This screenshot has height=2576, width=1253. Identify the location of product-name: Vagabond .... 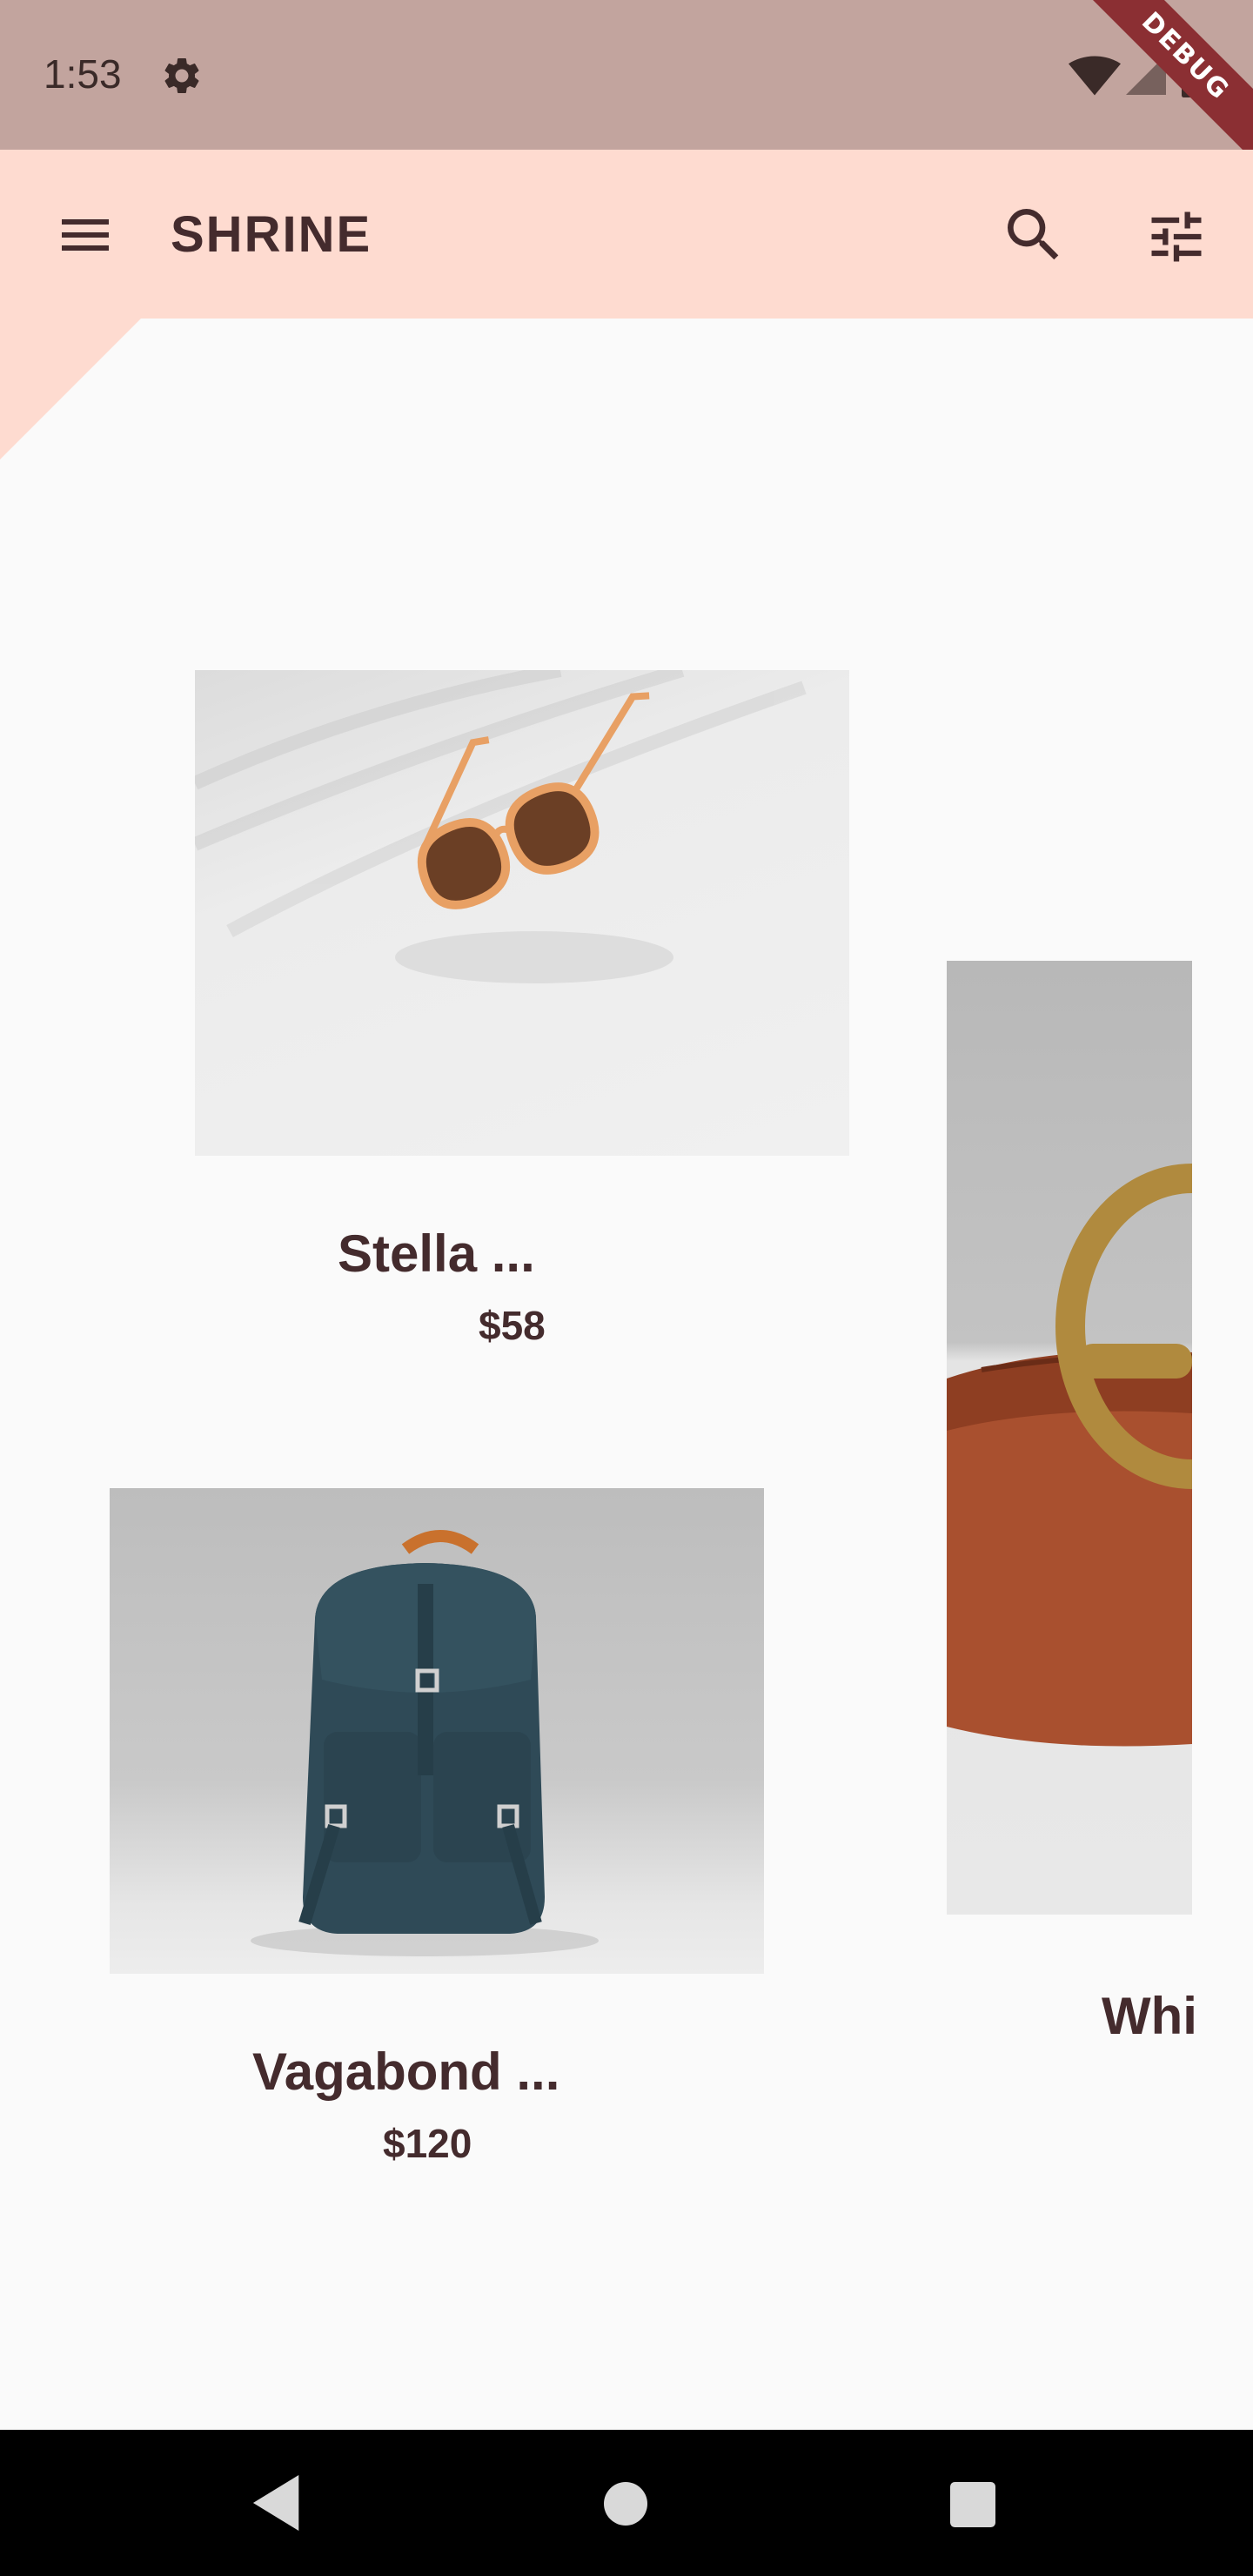
(405, 2072).